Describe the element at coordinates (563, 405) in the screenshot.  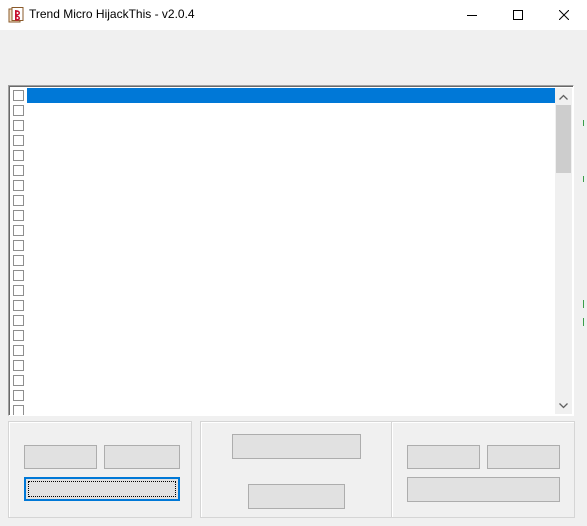
I see `scroll-down-arrow-icon` at that location.